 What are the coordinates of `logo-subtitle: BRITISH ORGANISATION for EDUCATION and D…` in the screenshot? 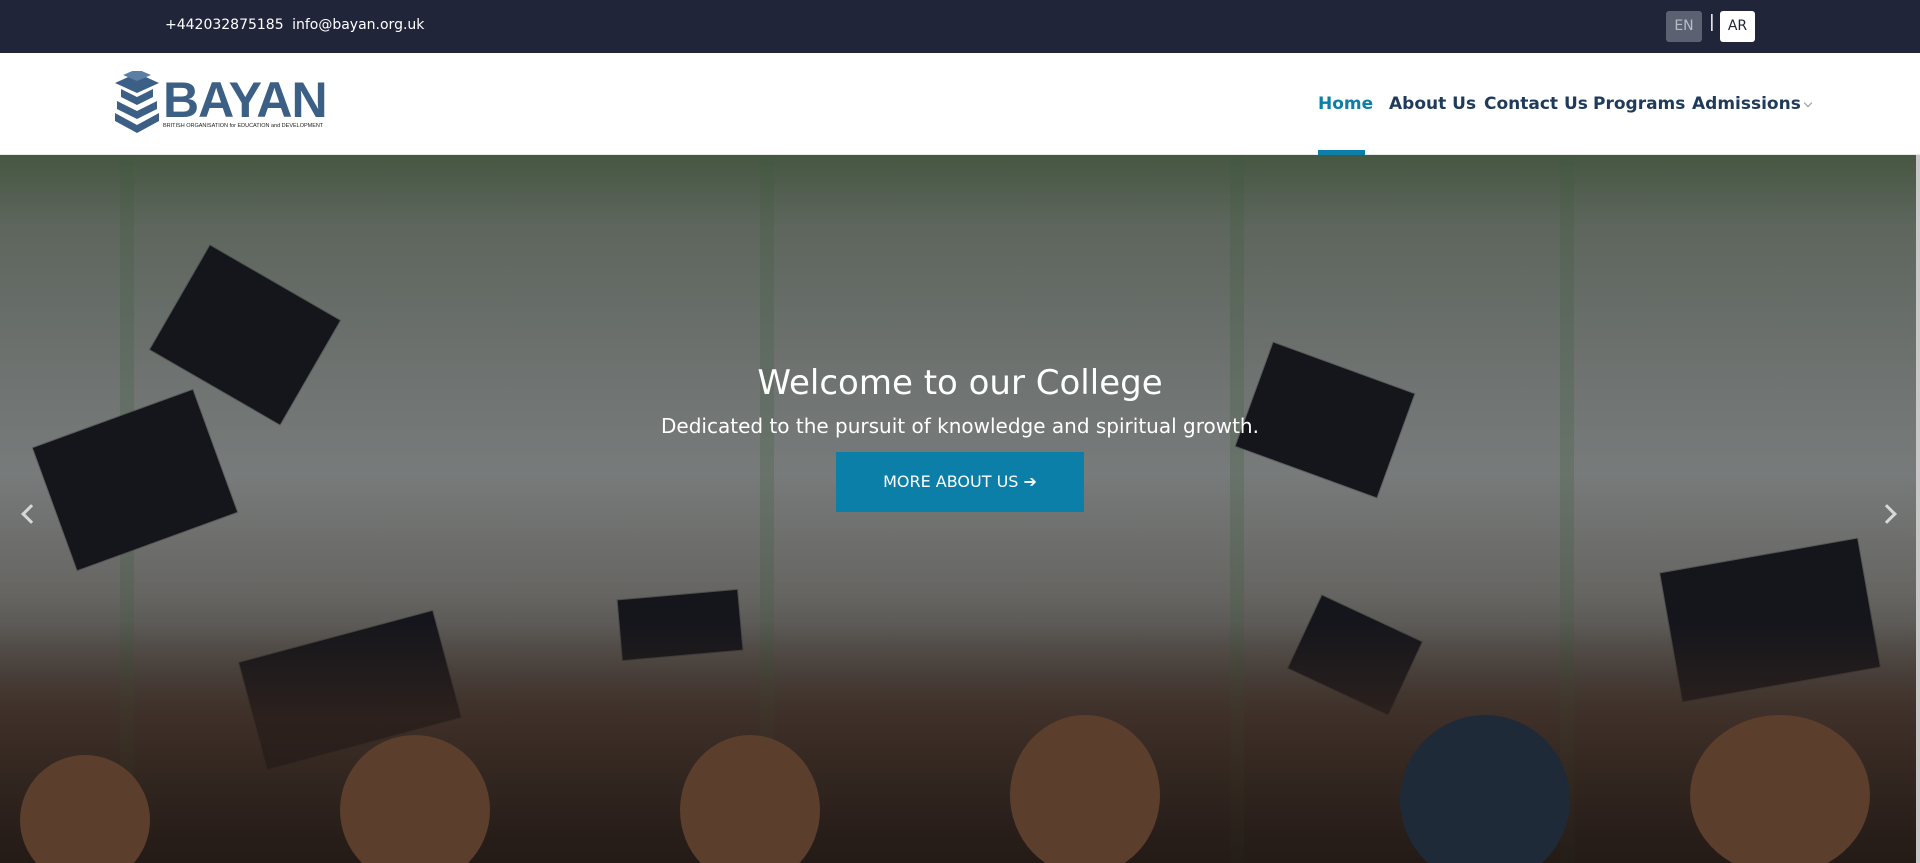 It's located at (243, 126).